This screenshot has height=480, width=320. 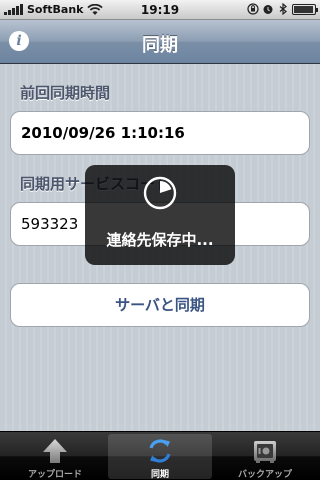 I want to click on safe-icon, so click(x=265, y=452).